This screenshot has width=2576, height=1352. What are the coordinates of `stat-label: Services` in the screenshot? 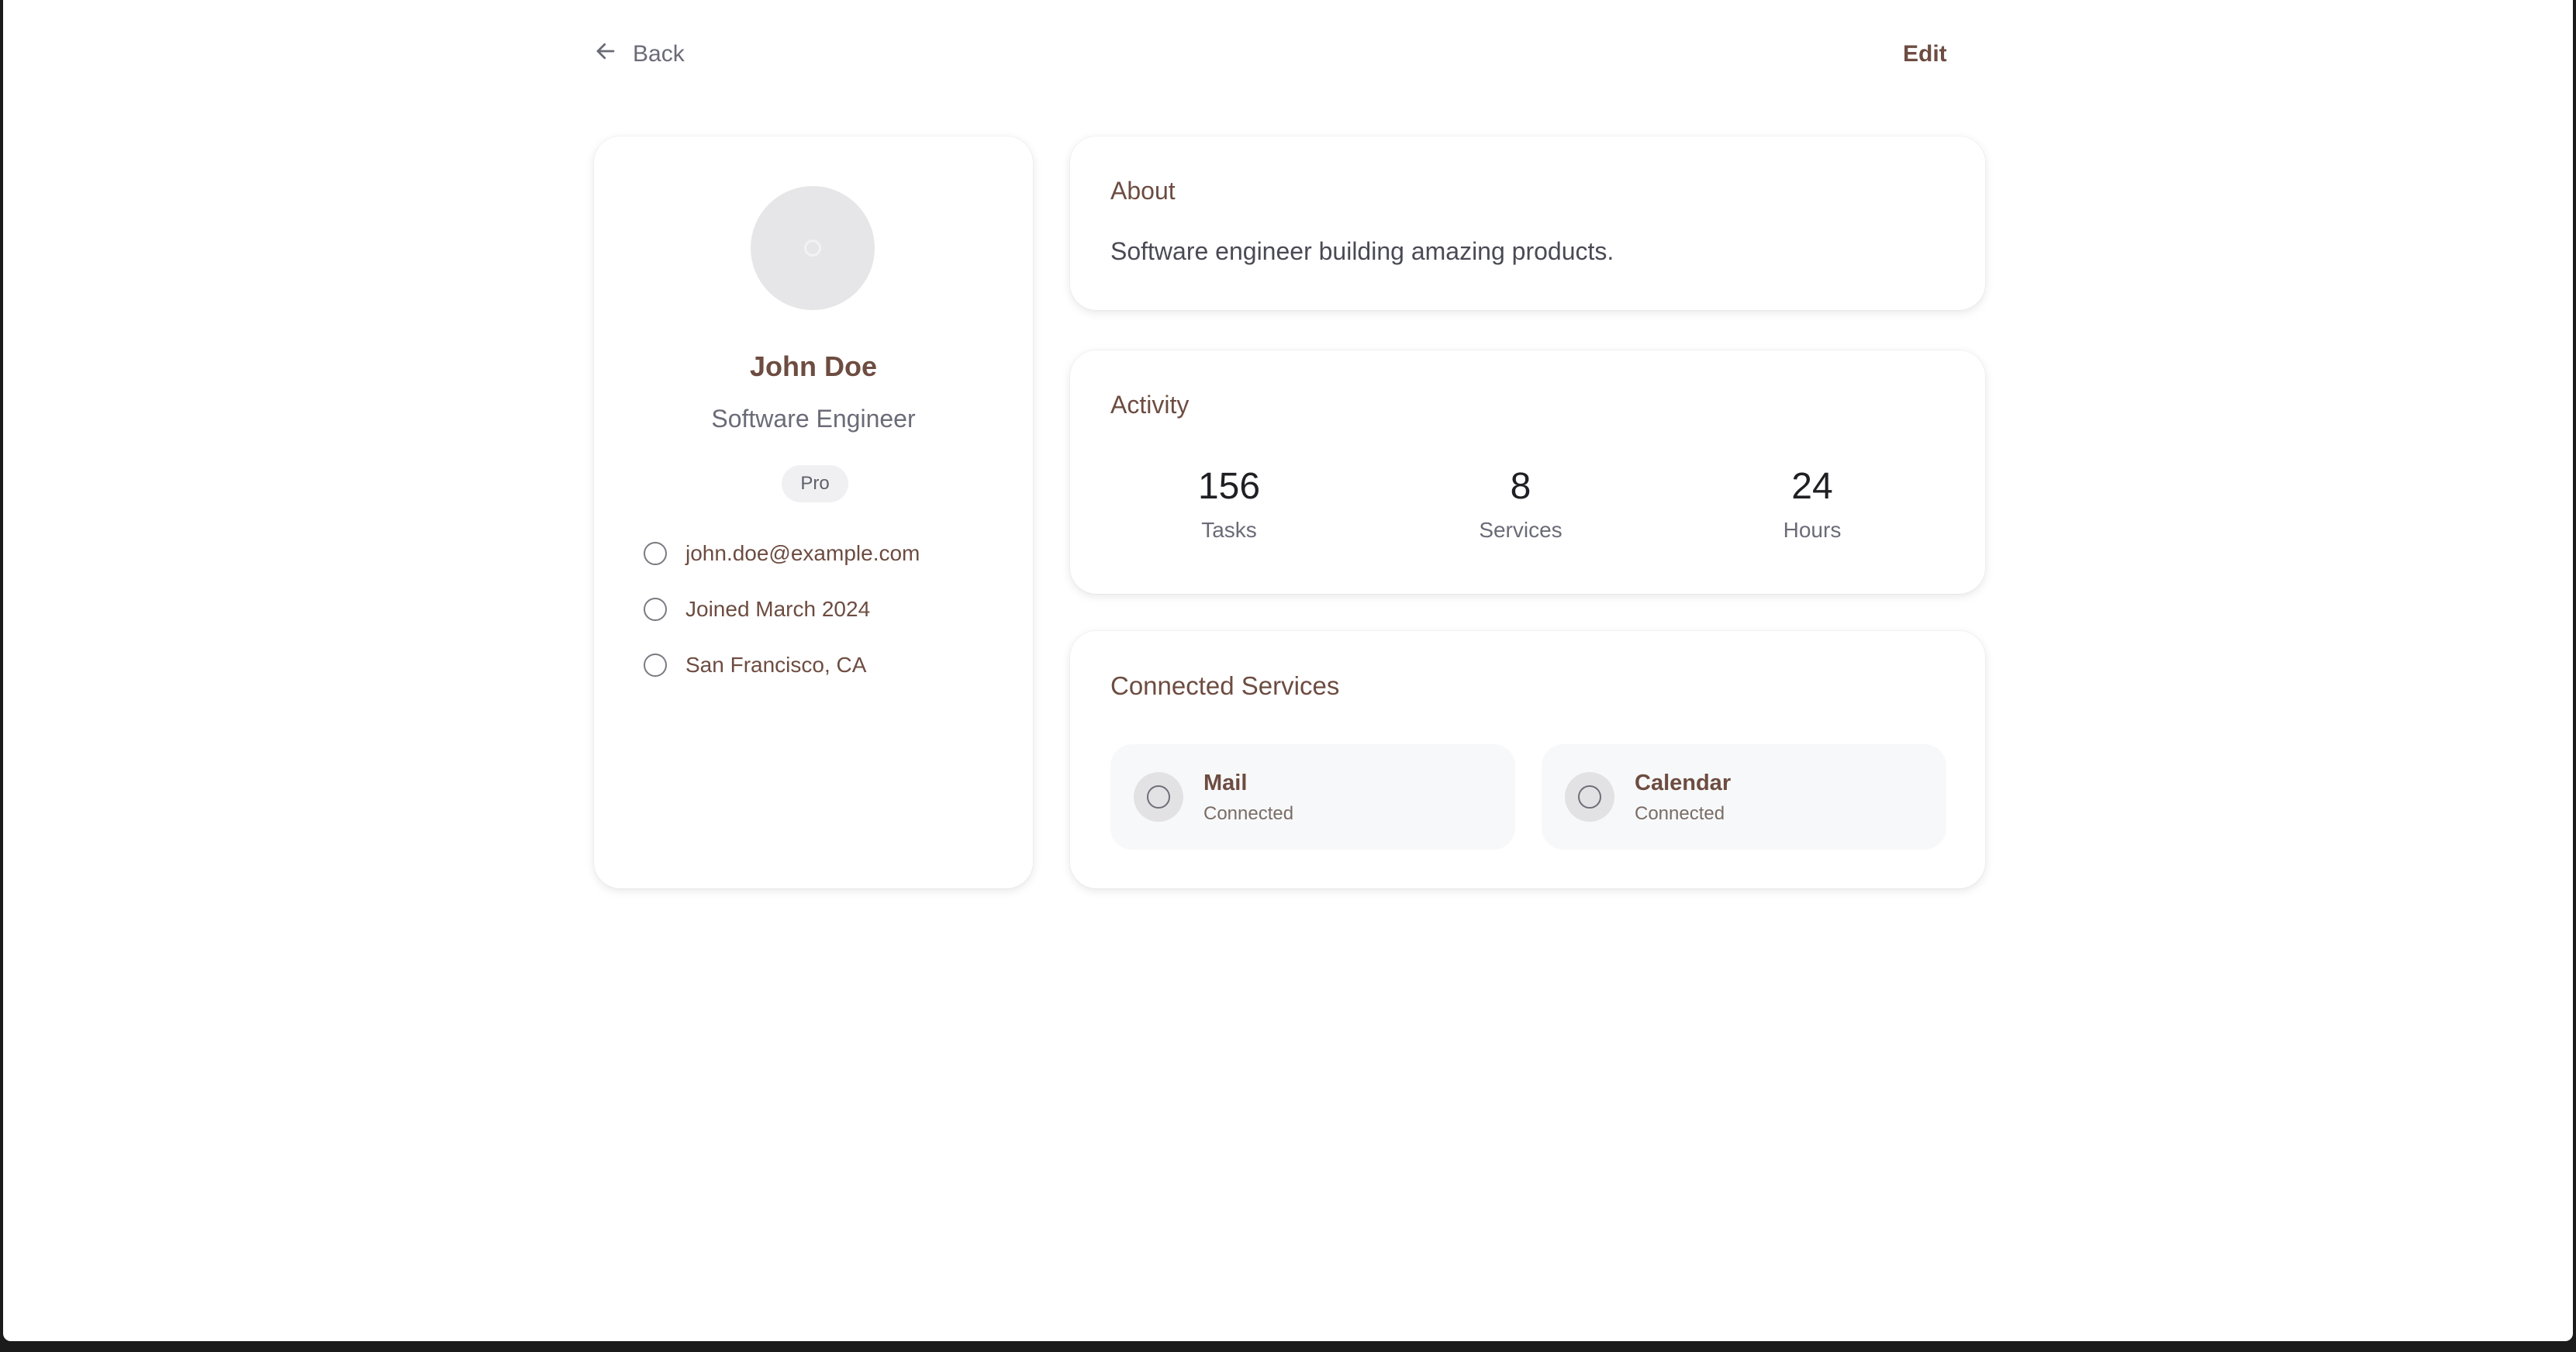 It's located at (1521, 530).